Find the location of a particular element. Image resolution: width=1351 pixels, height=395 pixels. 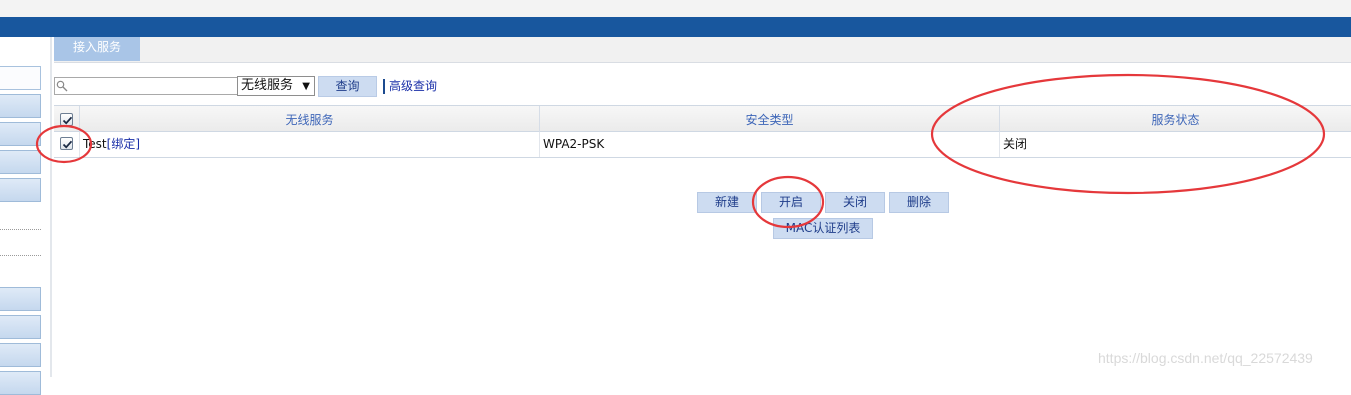

search-icon is located at coordinates (62, 86).